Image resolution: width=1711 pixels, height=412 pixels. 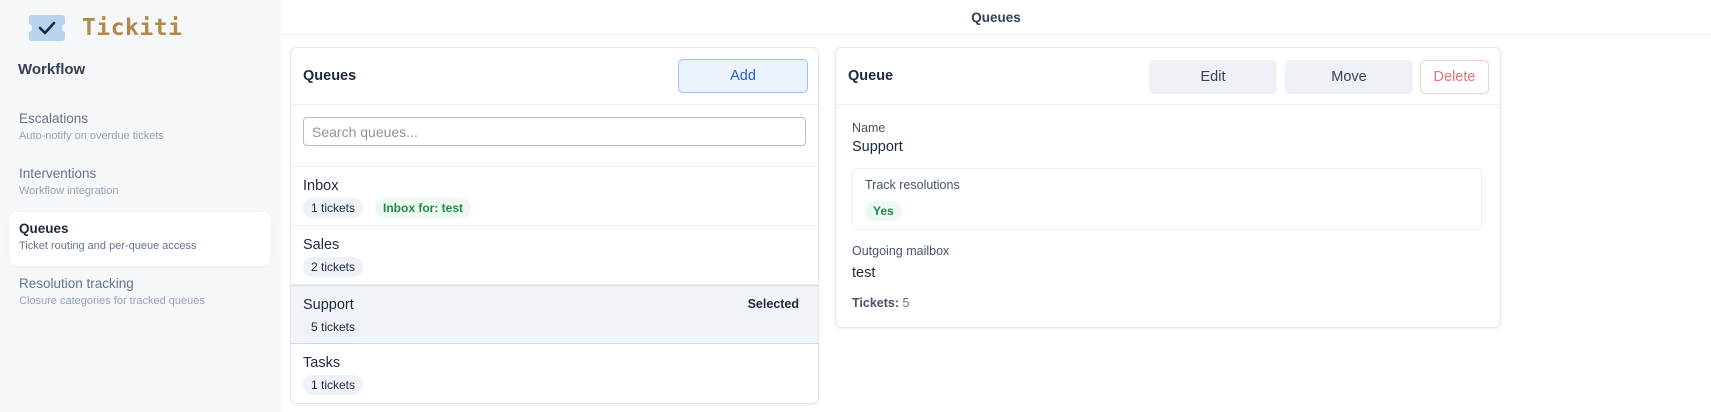 I want to click on sidebar-item-title: Resolution tracking, so click(x=76, y=283).